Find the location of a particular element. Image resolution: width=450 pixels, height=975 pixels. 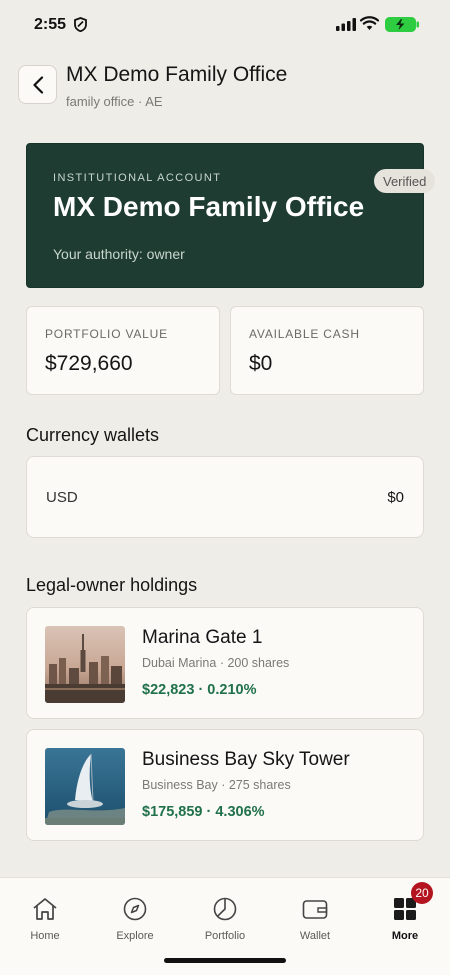

wallet-amount: $0 is located at coordinates (395, 497).